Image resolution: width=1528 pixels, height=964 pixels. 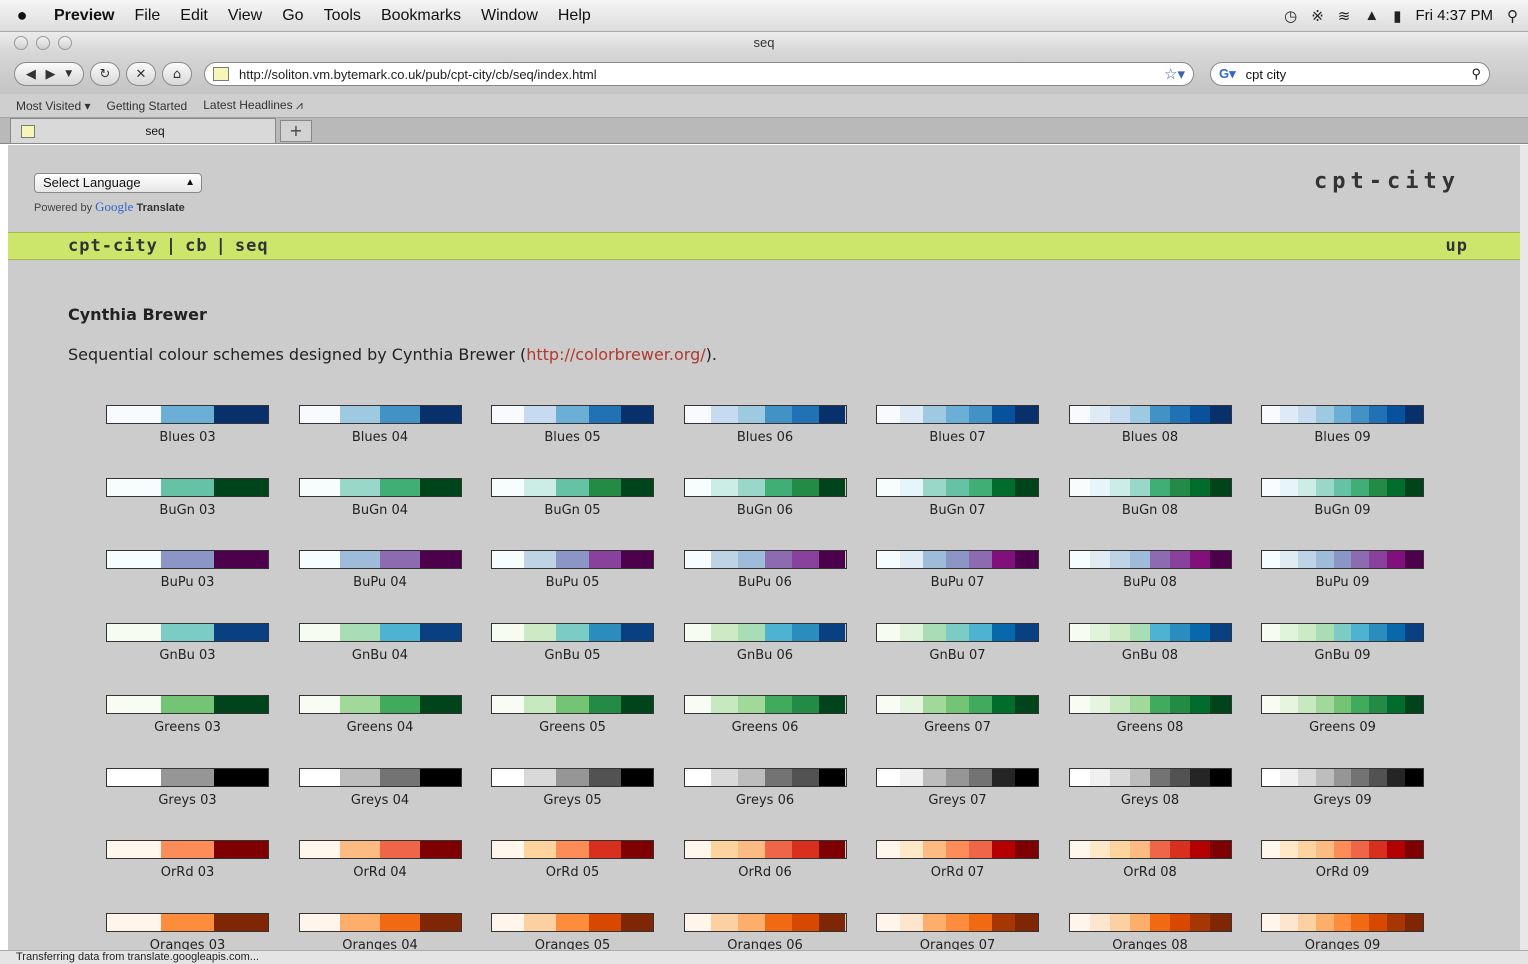 I want to click on breadcrumb-cb: cb, so click(x=196, y=246).